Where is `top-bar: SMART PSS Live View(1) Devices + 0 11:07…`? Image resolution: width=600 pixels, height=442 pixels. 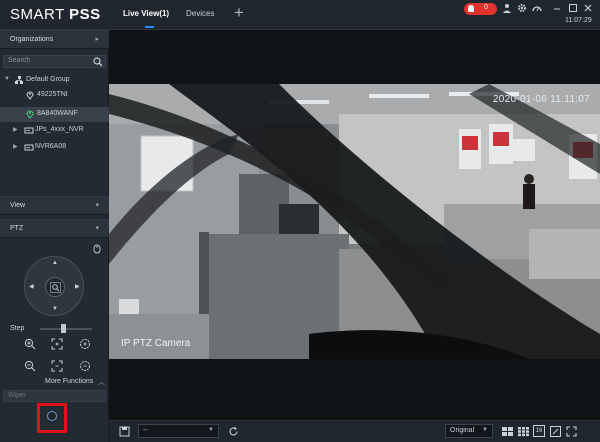 top-bar: SMART PSS Live View(1) Devices + 0 11:07… is located at coordinates (300, 15).